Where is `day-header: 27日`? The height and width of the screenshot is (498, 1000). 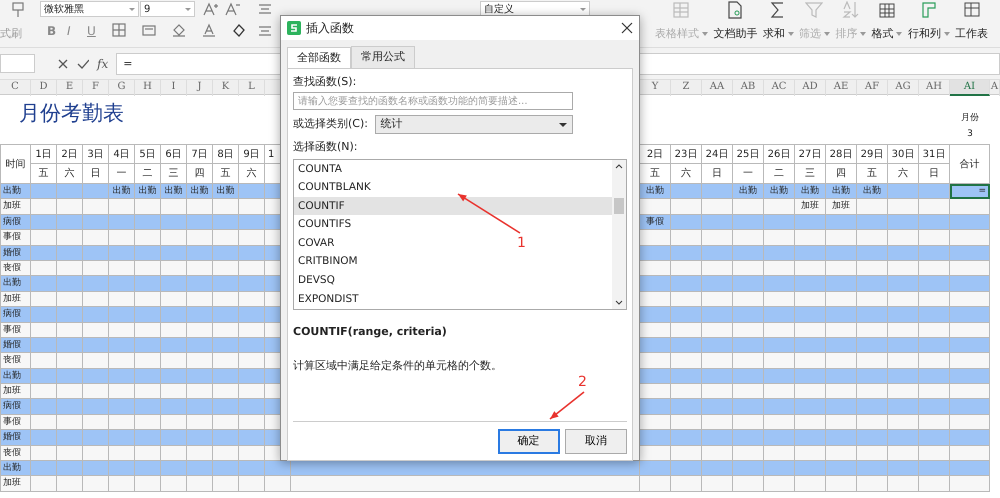 day-header: 27日 is located at coordinates (810, 154).